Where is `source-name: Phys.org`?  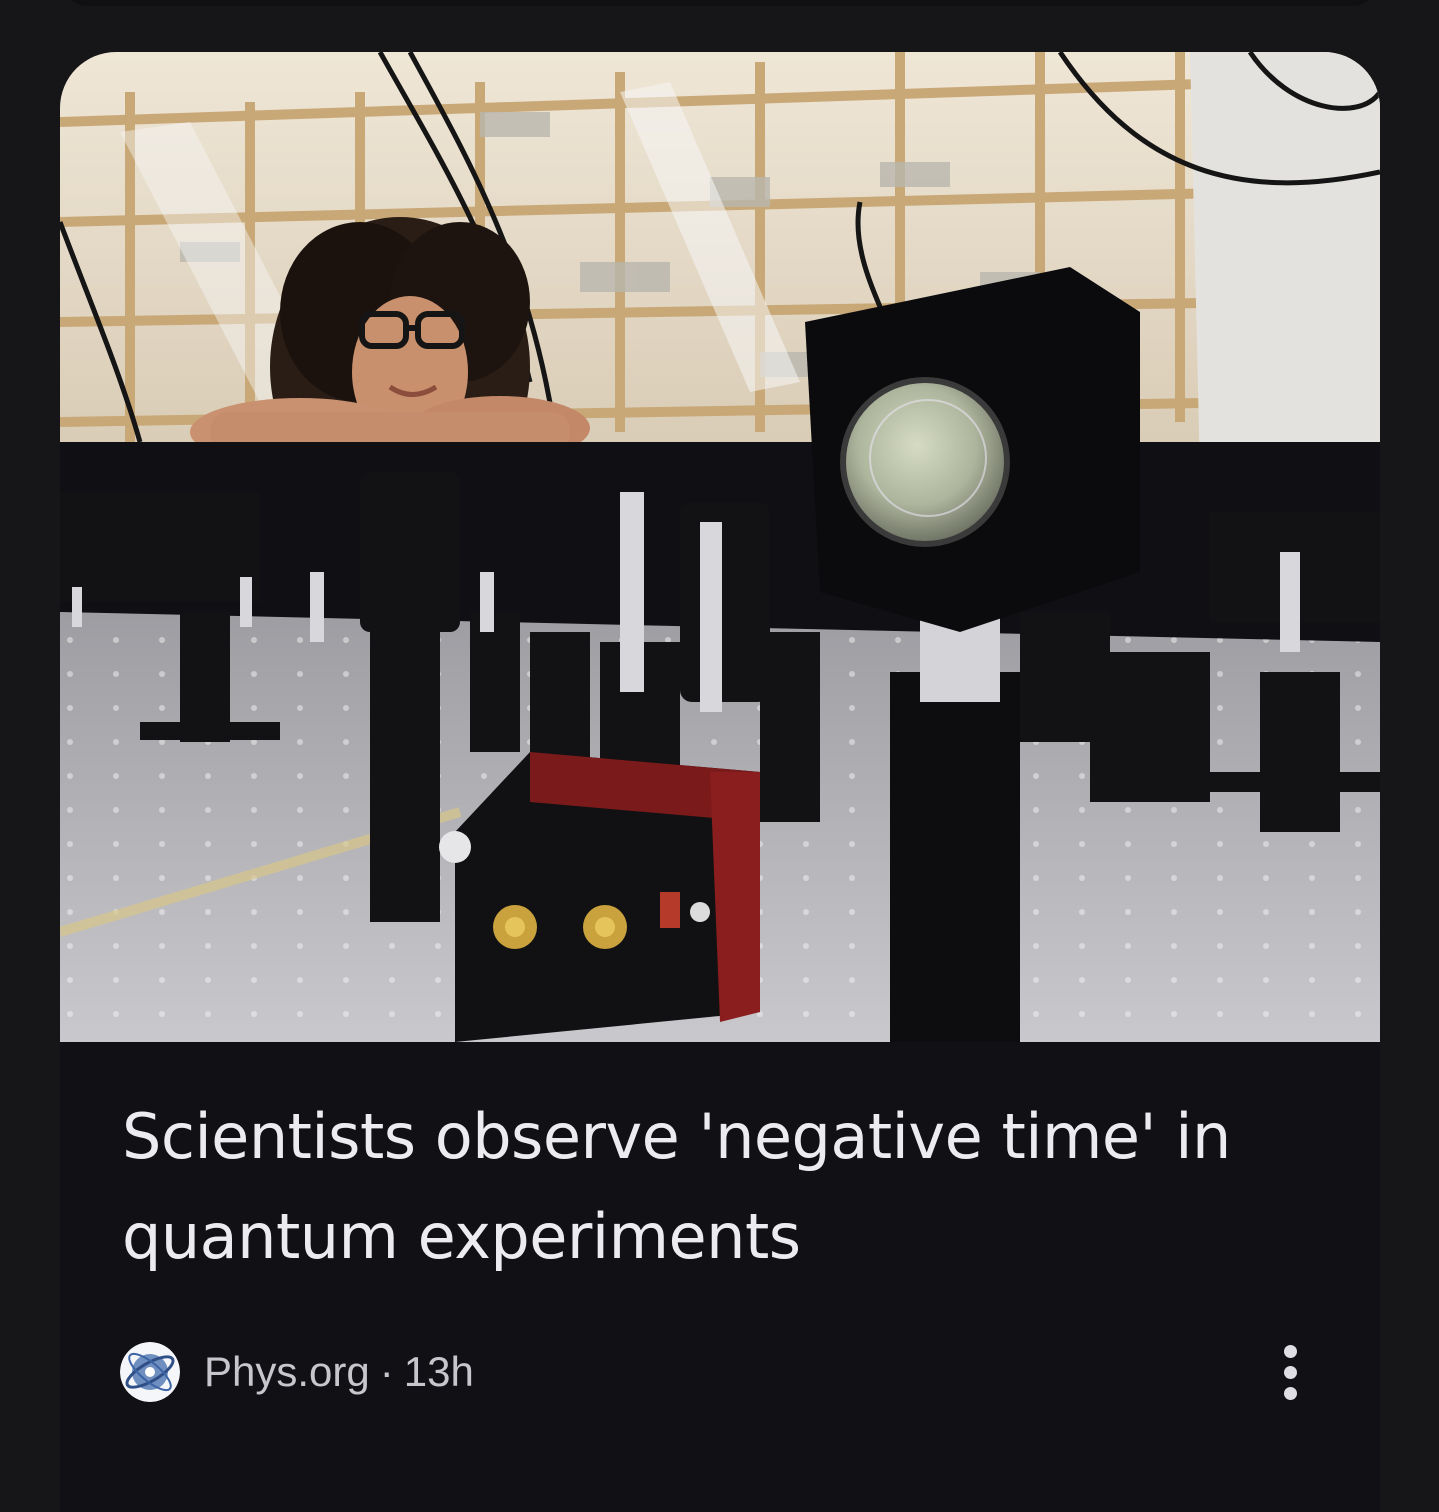 source-name: Phys.org is located at coordinates (287, 1372).